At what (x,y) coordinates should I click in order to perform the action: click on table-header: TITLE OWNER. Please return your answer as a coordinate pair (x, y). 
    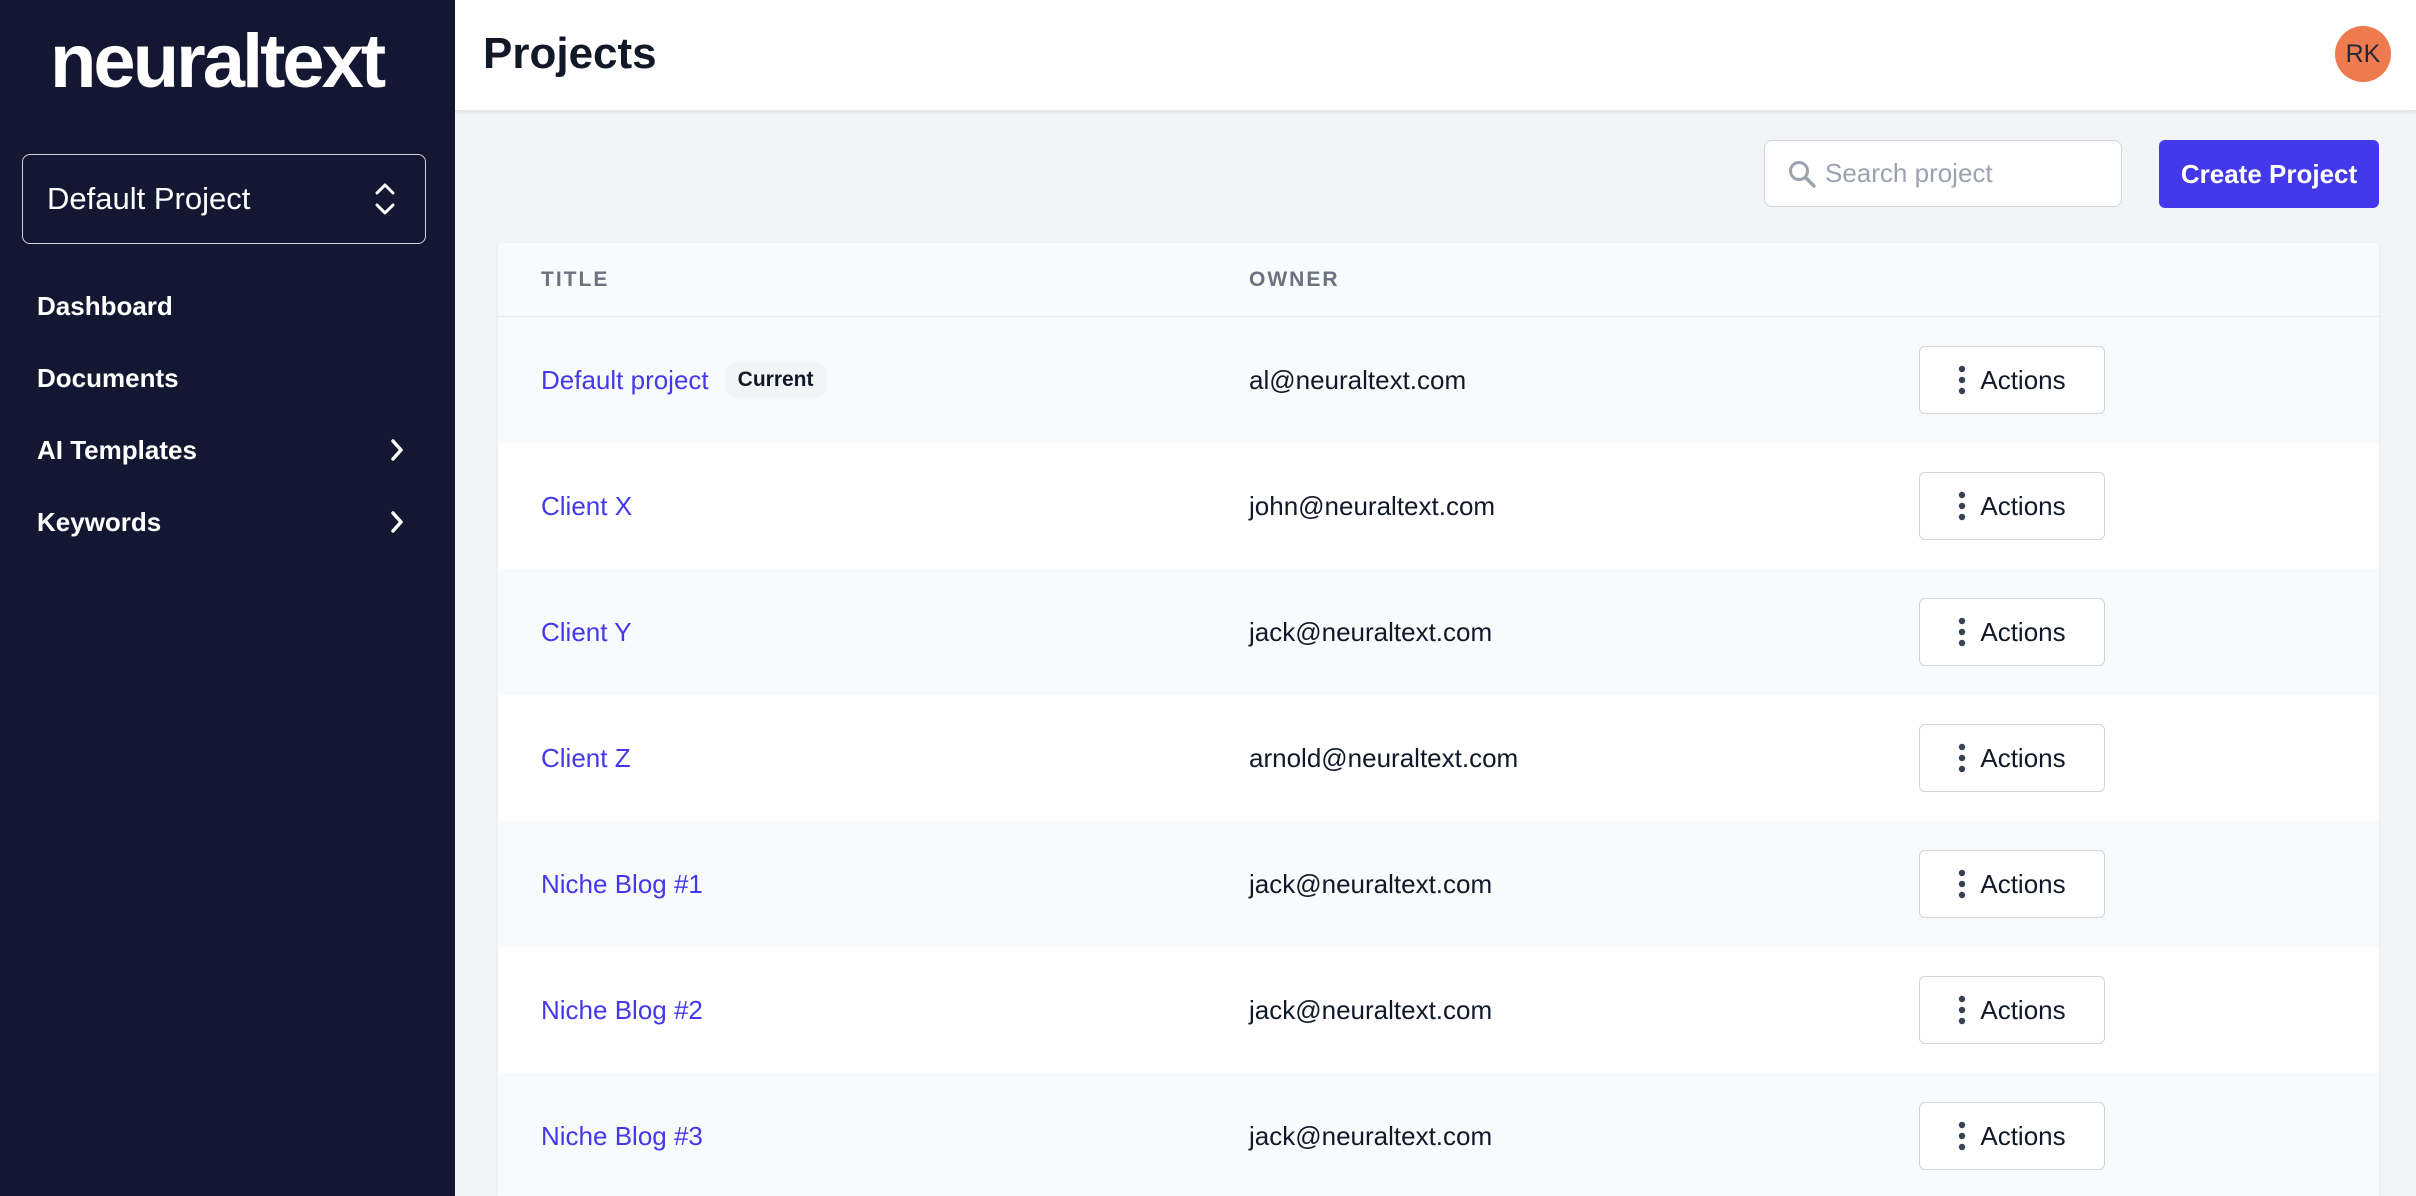
    Looking at the image, I should click on (1438, 280).